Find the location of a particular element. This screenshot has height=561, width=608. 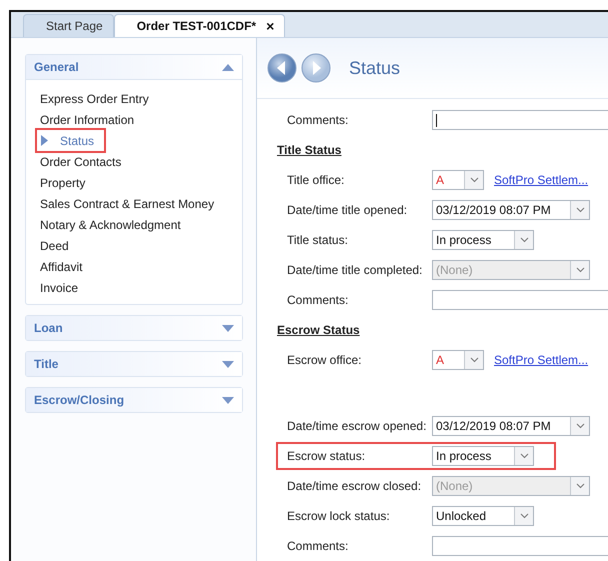

field-label: Title status: is located at coordinates (317, 240).